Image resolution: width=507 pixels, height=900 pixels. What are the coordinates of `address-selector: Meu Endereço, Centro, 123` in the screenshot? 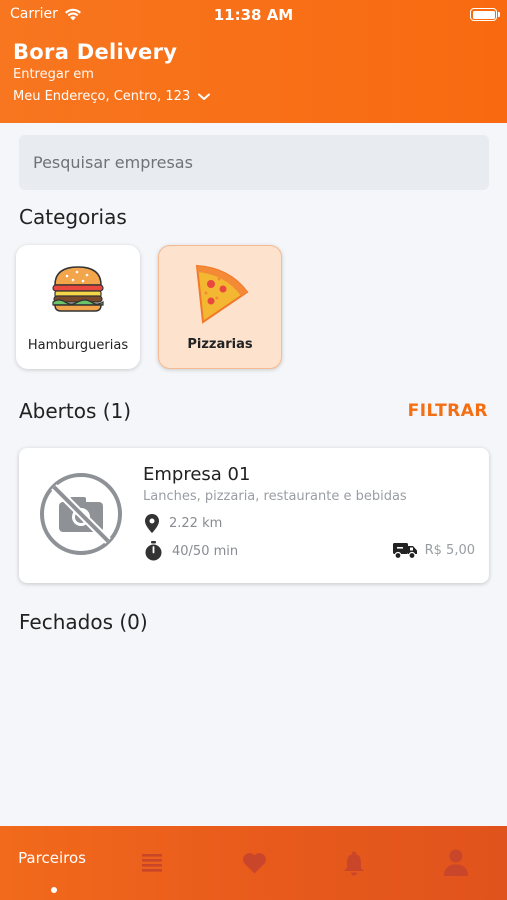 It's located at (112, 96).